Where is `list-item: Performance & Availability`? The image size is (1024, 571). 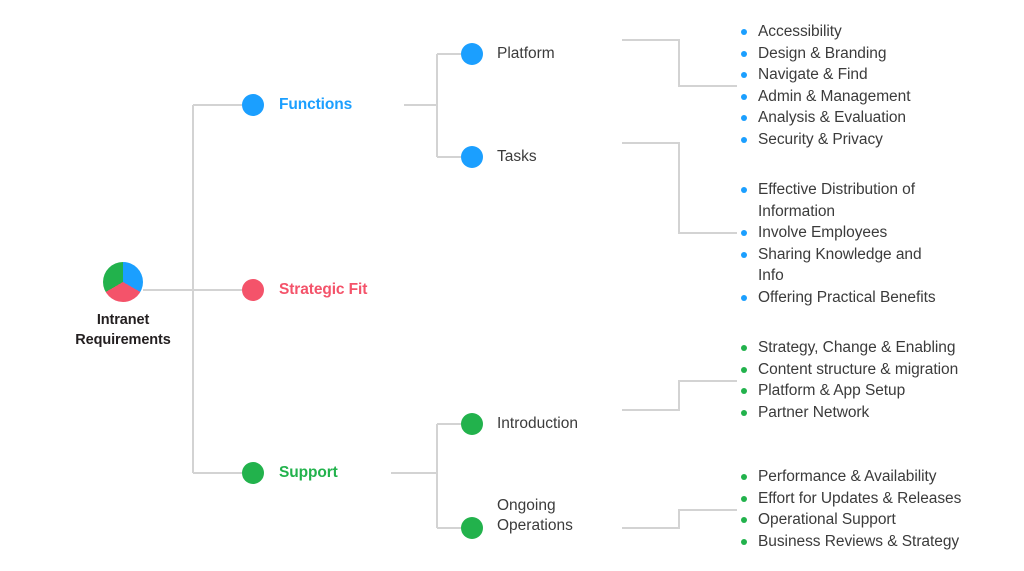 list-item: Performance & Availability is located at coordinates (862, 477).